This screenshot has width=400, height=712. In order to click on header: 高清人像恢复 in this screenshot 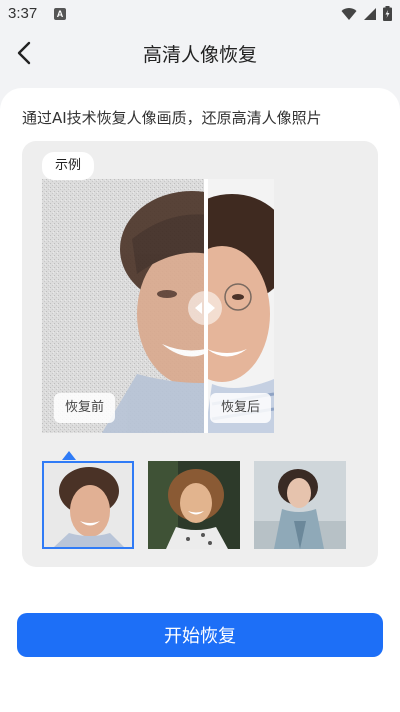, I will do `click(200, 53)`.